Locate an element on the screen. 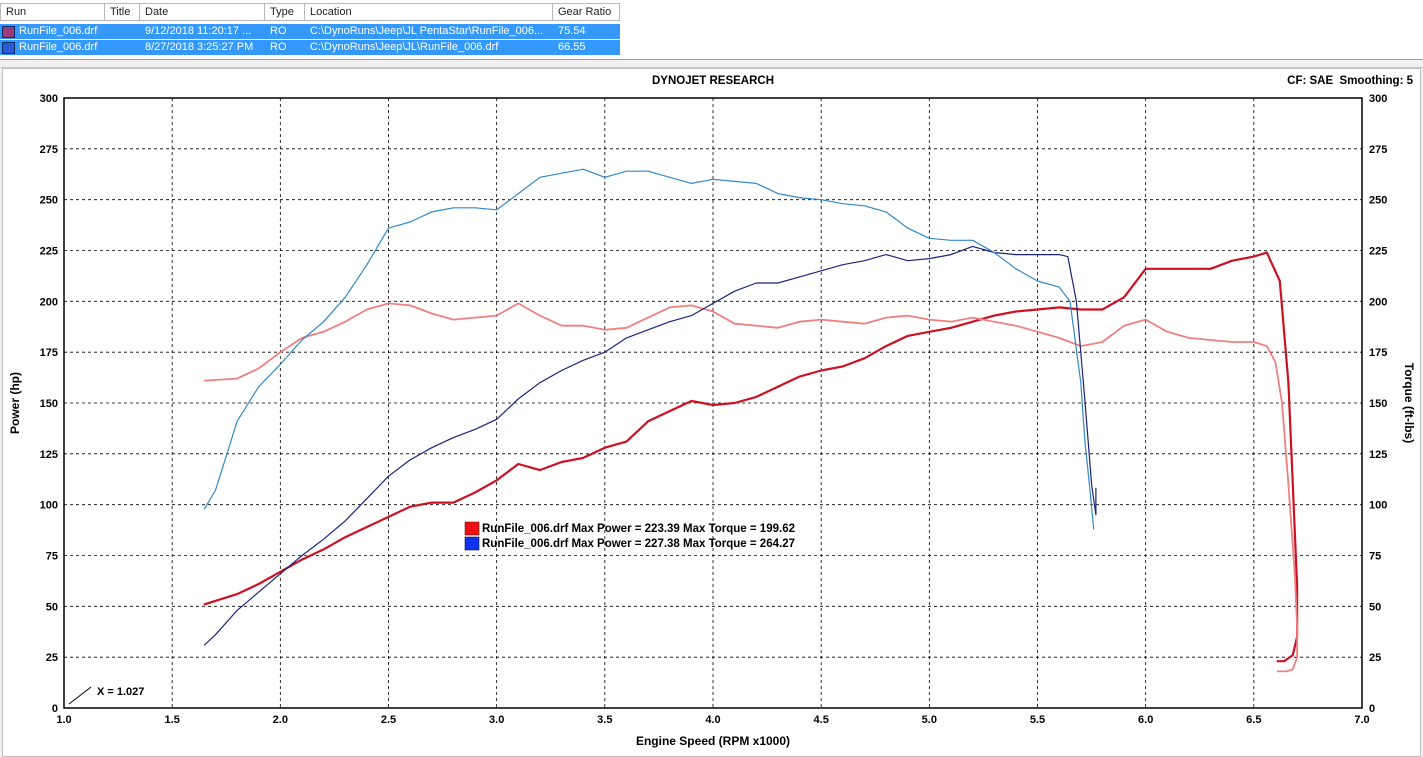 This screenshot has height=757, width=1423. y-tick-label-right: 225 is located at coordinates (1378, 252).